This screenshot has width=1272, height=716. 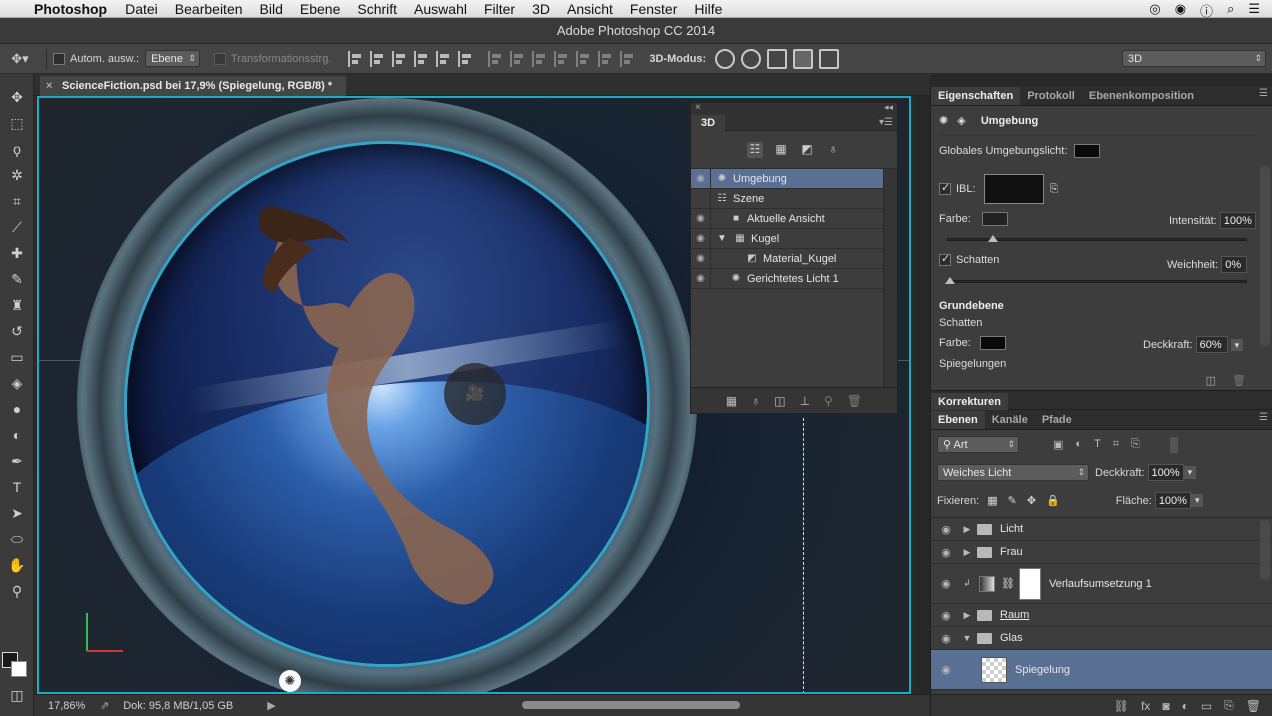 What do you see at coordinates (1211, 344) in the screenshot?
I see `ground-opacity-input: 60%` at bounding box center [1211, 344].